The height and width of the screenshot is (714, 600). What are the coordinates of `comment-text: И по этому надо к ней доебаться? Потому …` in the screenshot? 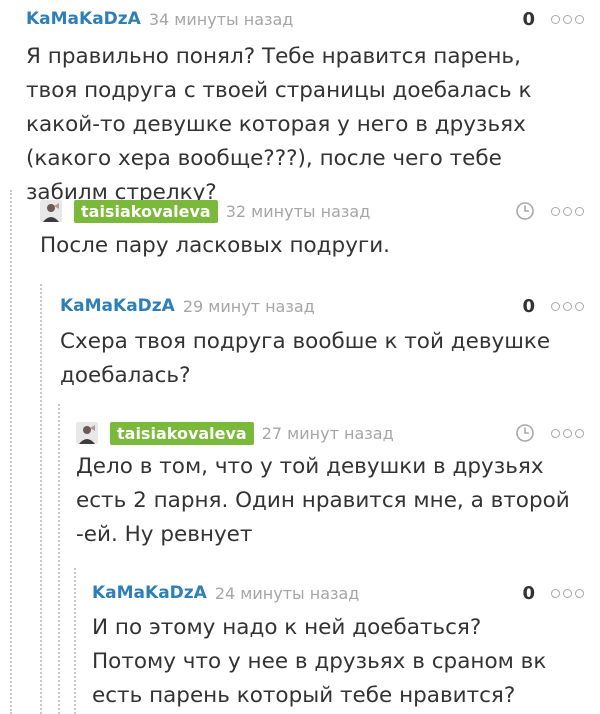 It's located at (319, 661).